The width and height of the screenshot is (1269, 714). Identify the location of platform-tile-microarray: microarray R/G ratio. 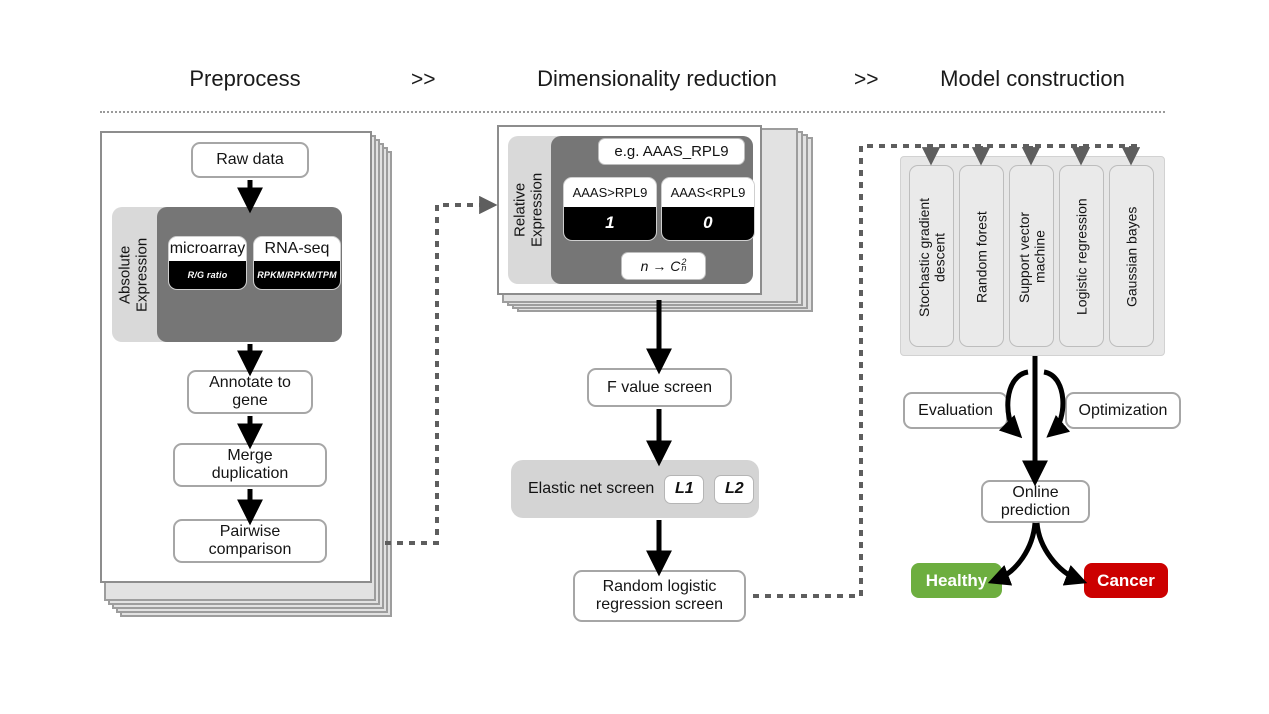
(207, 263).